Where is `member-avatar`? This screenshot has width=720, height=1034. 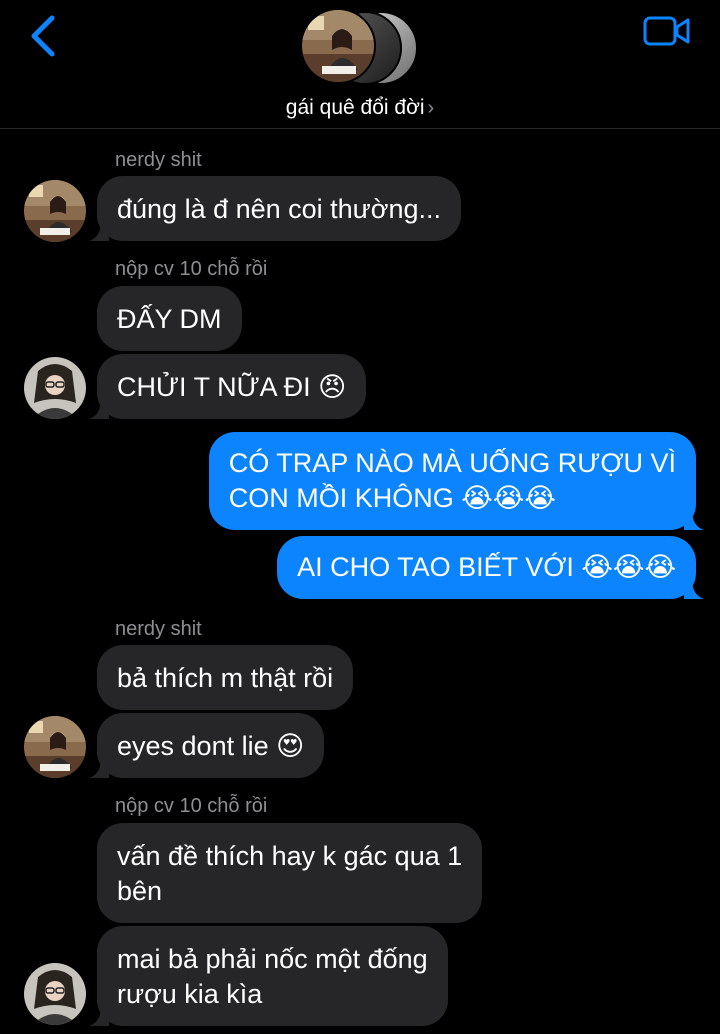
member-avatar is located at coordinates (338, 46).